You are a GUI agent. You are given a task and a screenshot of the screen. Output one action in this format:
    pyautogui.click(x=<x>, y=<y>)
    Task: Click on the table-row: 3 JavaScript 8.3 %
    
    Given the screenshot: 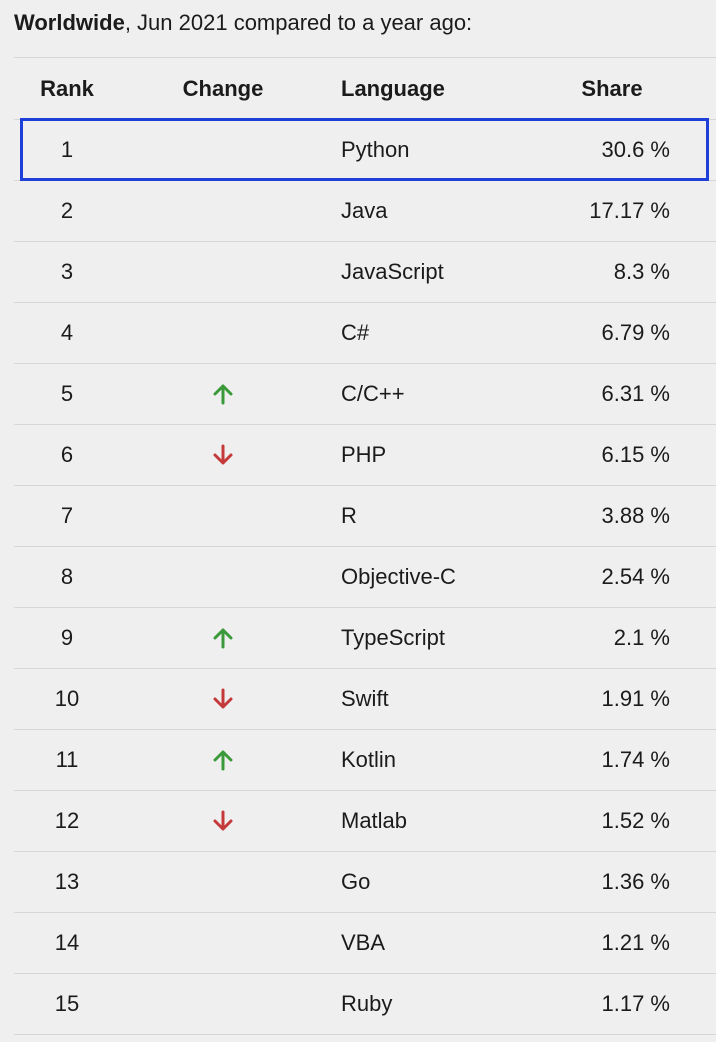 What is the action you would take?
    pyautogui.click(x=365, y=272)
    